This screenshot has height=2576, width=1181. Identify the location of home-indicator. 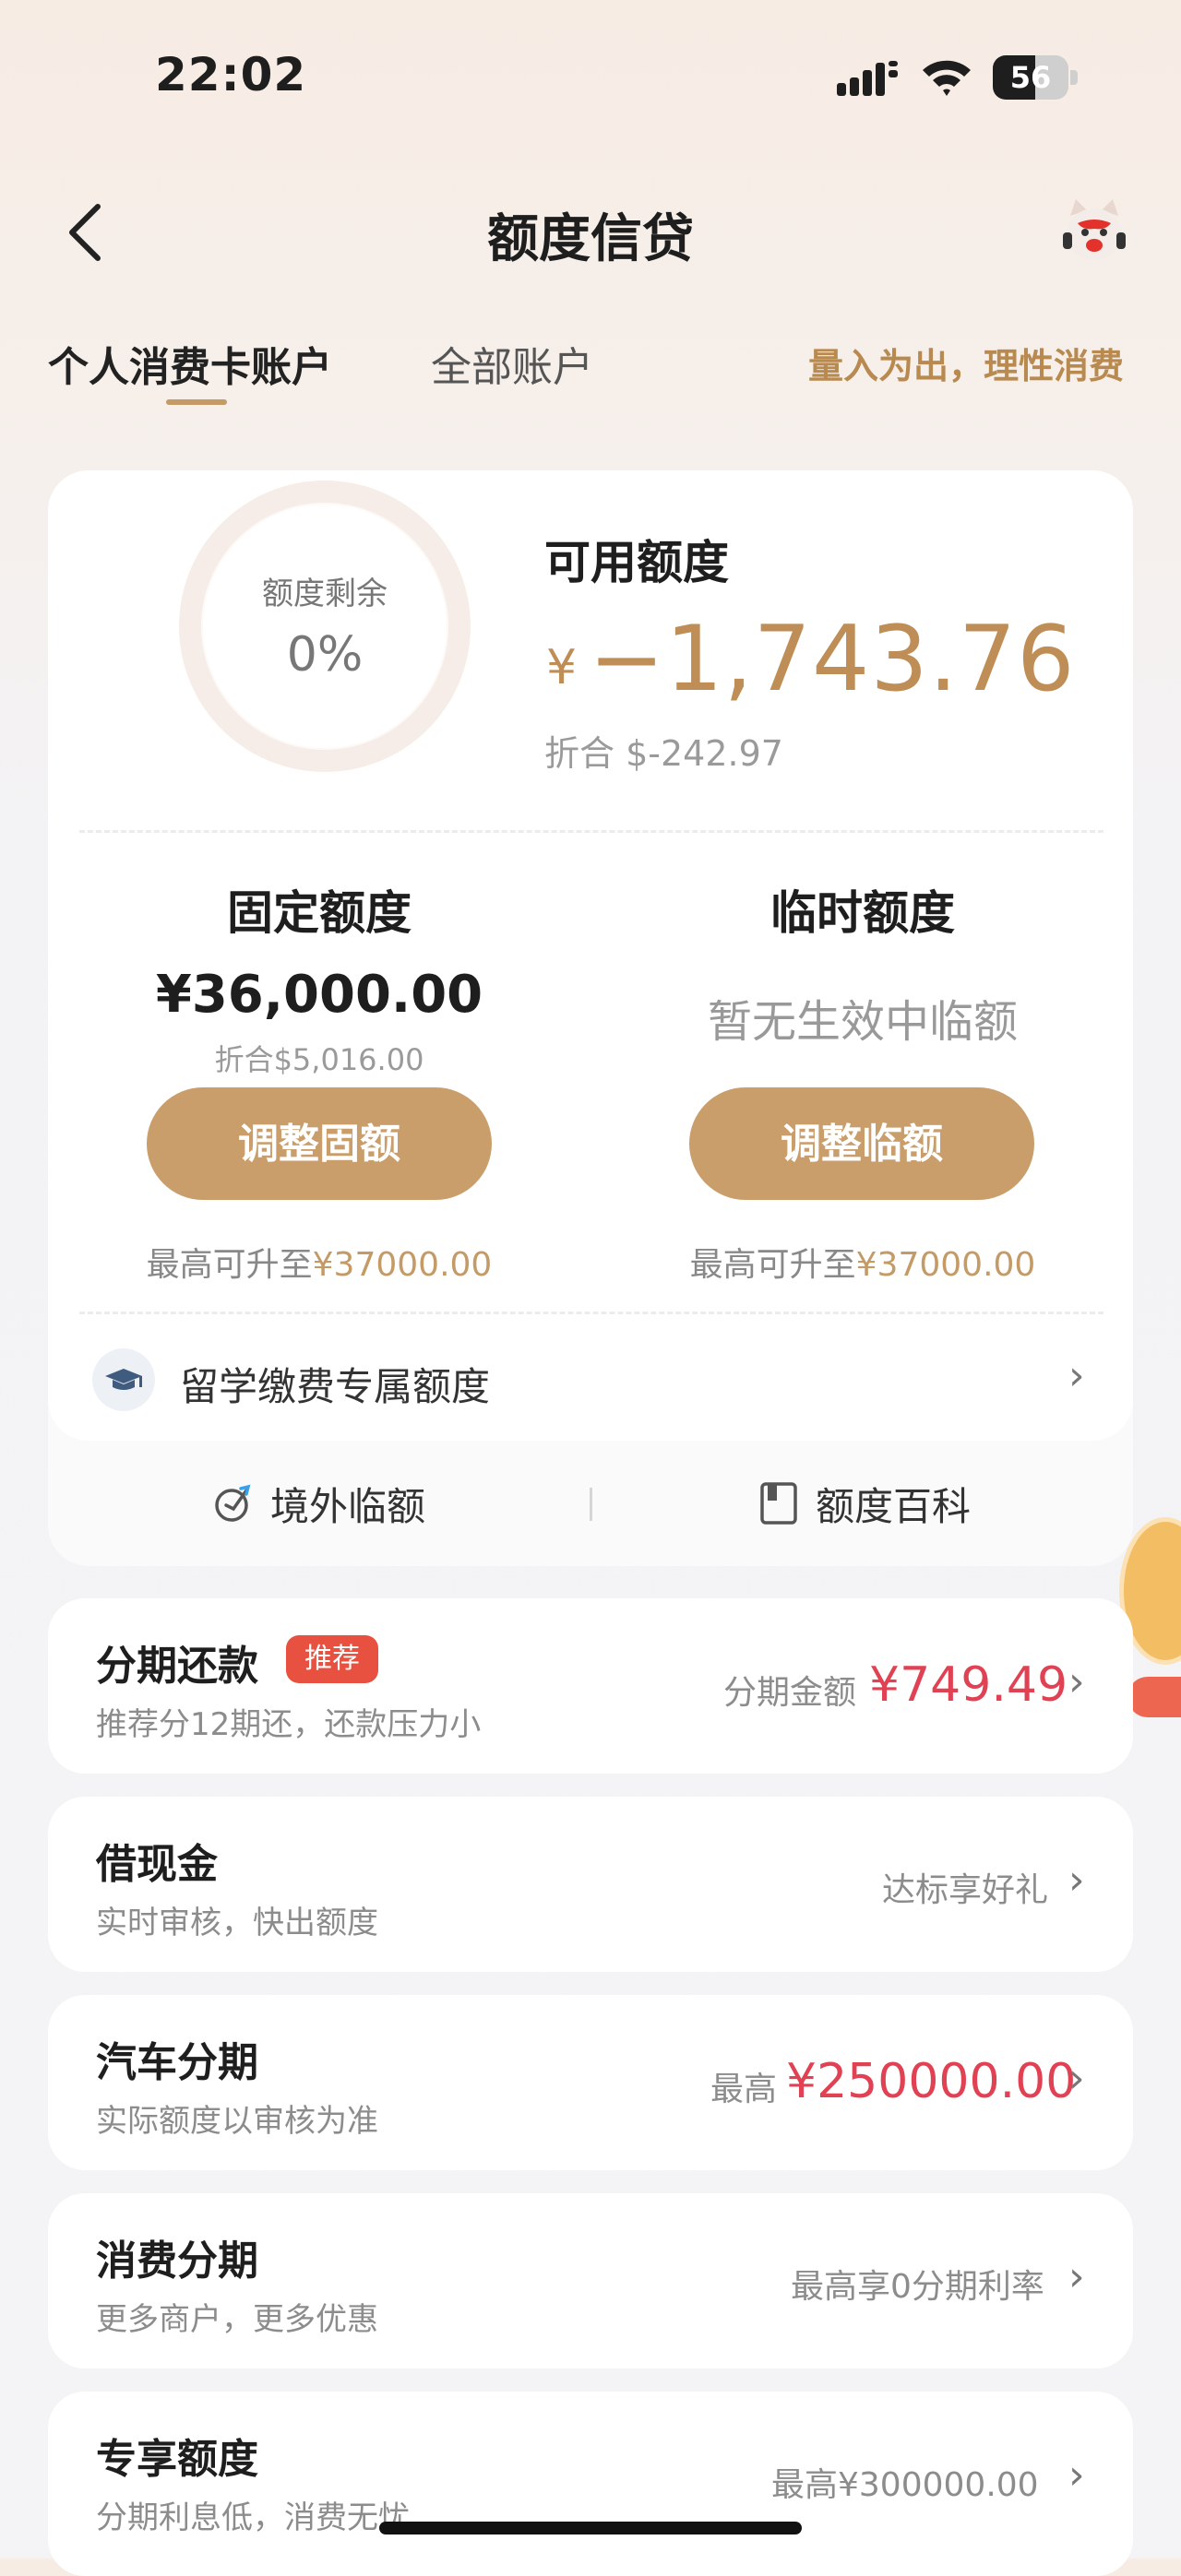
(590, 2528).